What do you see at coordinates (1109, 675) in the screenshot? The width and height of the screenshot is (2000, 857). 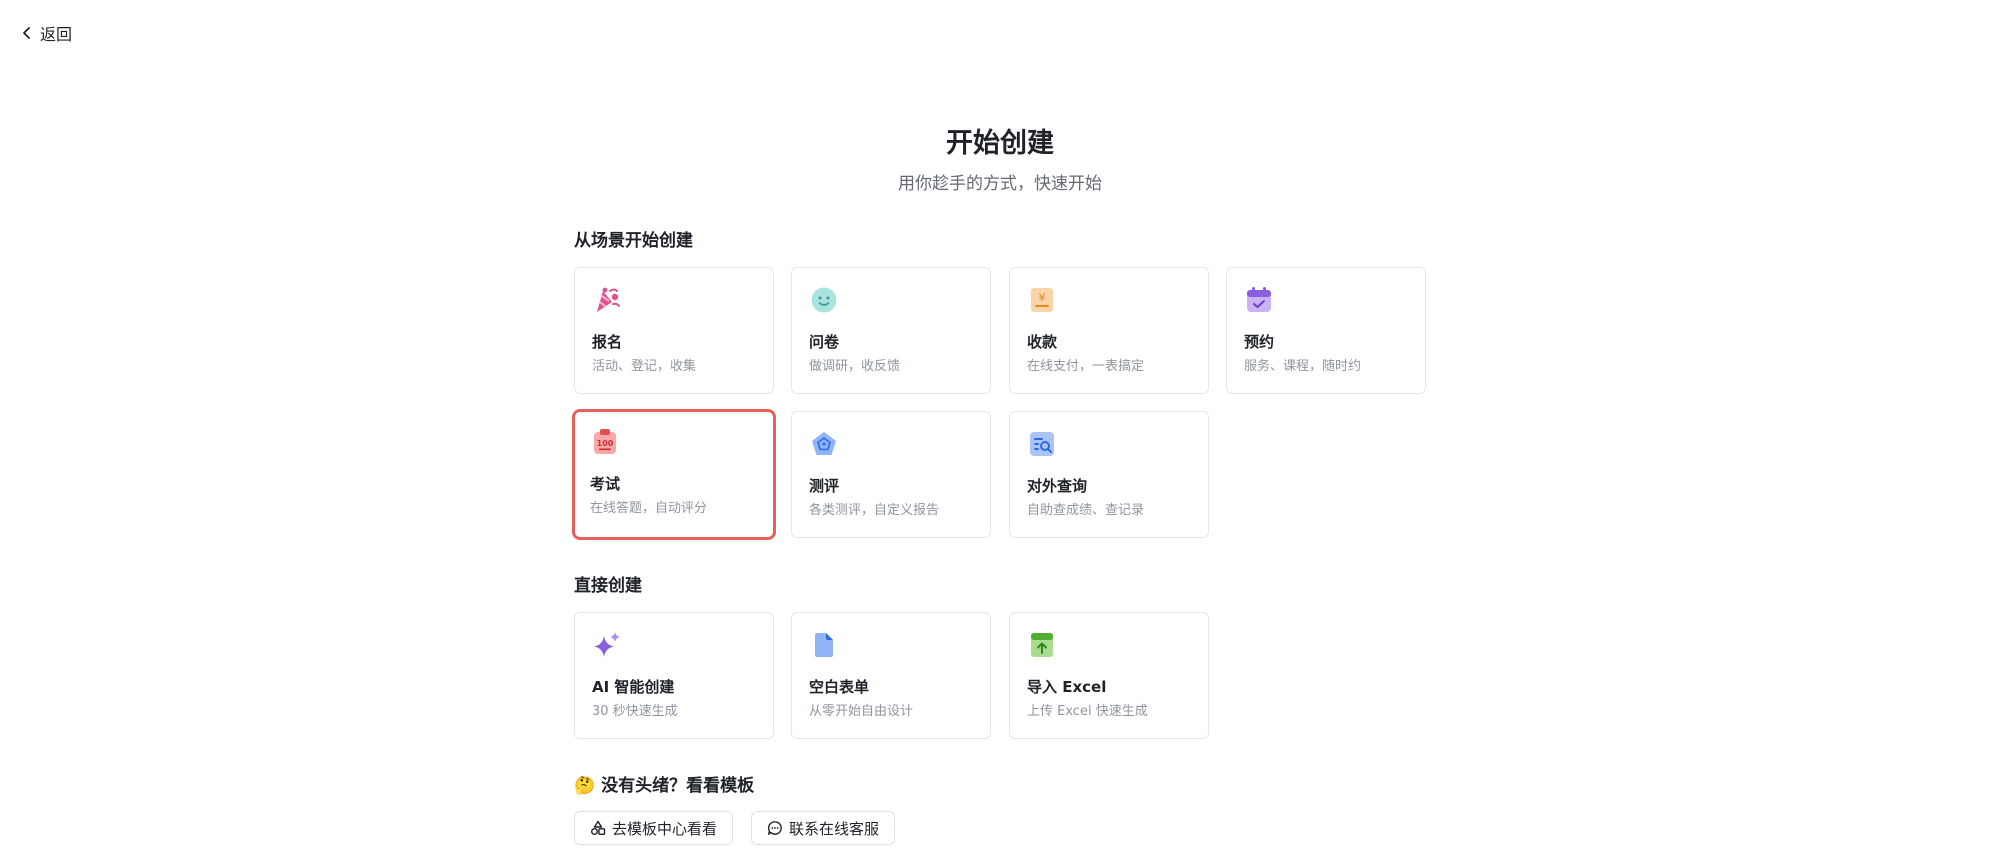 I see `direct-card-import-excel: 导入 Excel 上传 Excel 快速生成` at bounding box center [1109, 675].